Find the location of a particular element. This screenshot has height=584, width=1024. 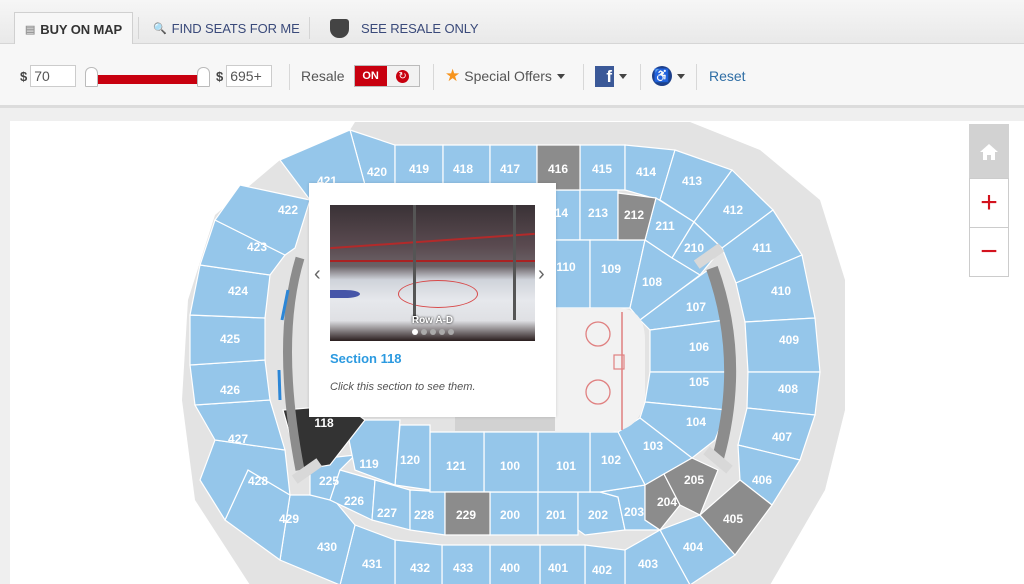

section-label: 403 is located at coordinates (648, 564).